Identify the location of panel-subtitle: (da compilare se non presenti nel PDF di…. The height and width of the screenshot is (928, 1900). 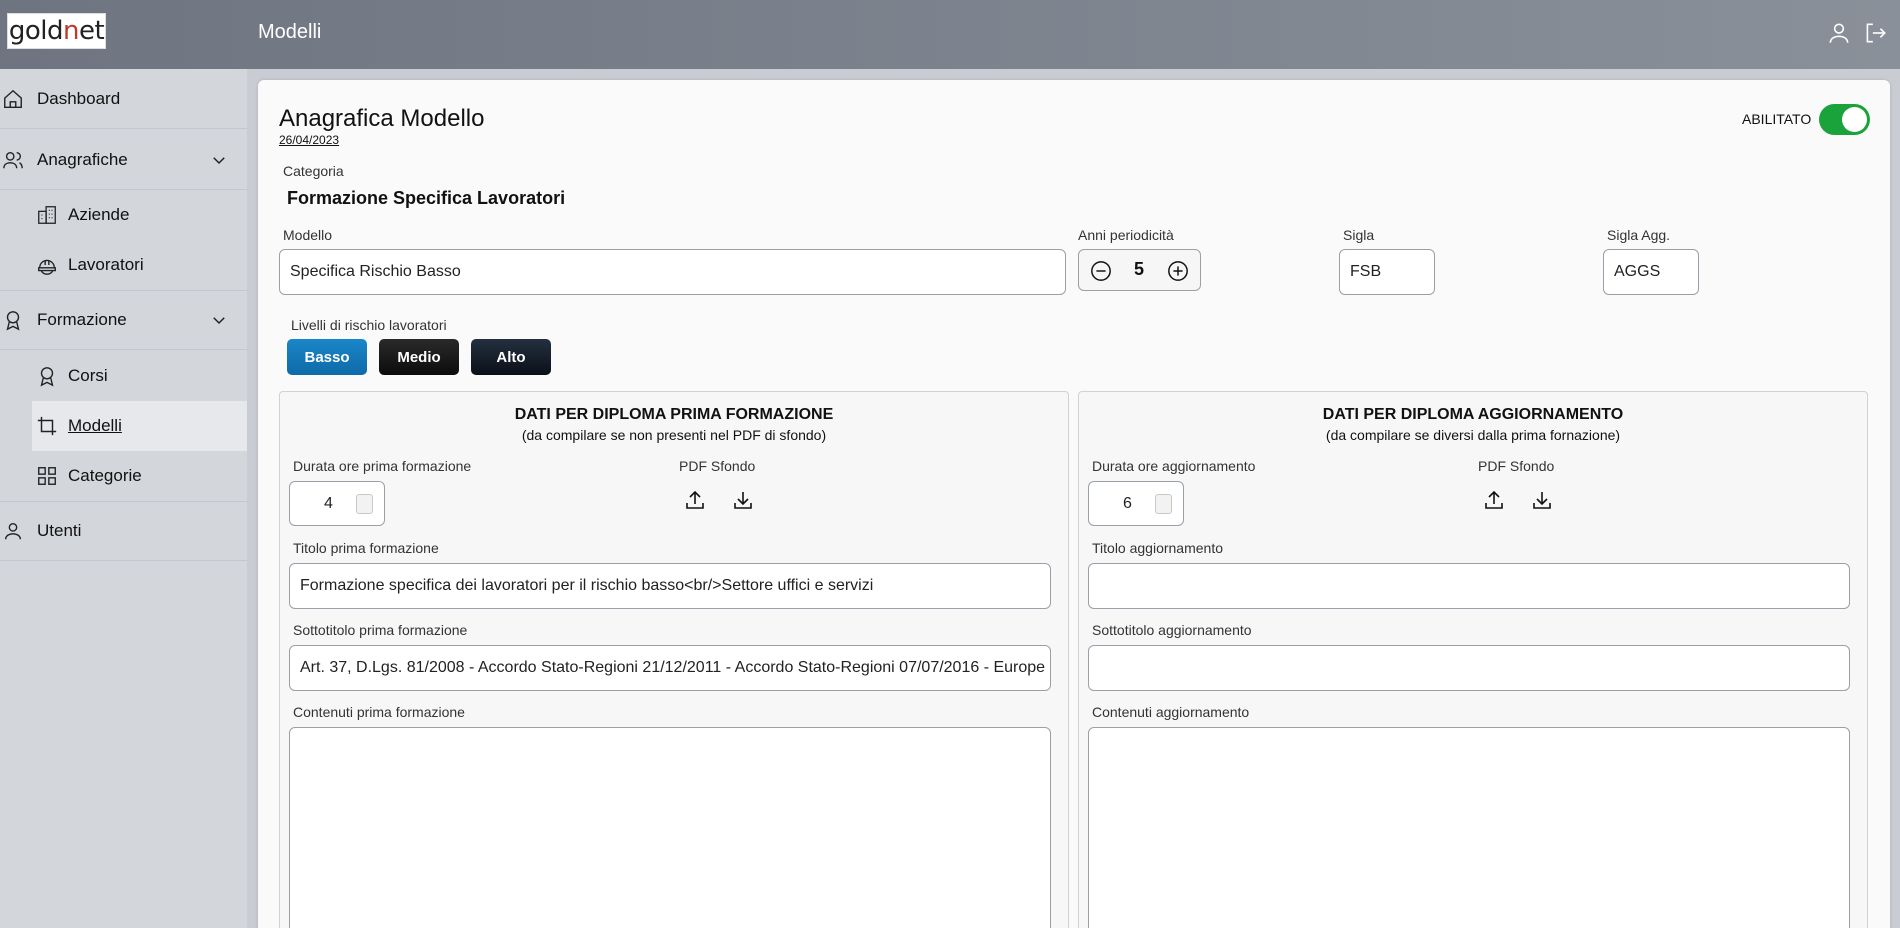
(674, 435).